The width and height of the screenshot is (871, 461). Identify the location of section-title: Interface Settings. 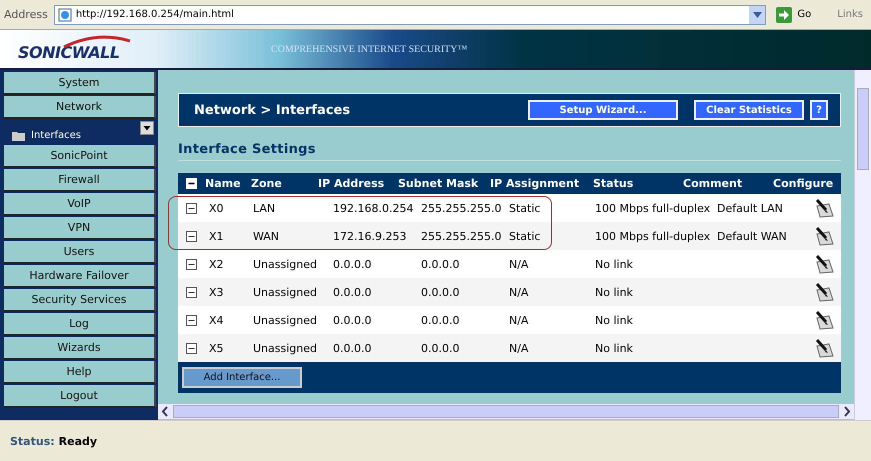
(509, 151).